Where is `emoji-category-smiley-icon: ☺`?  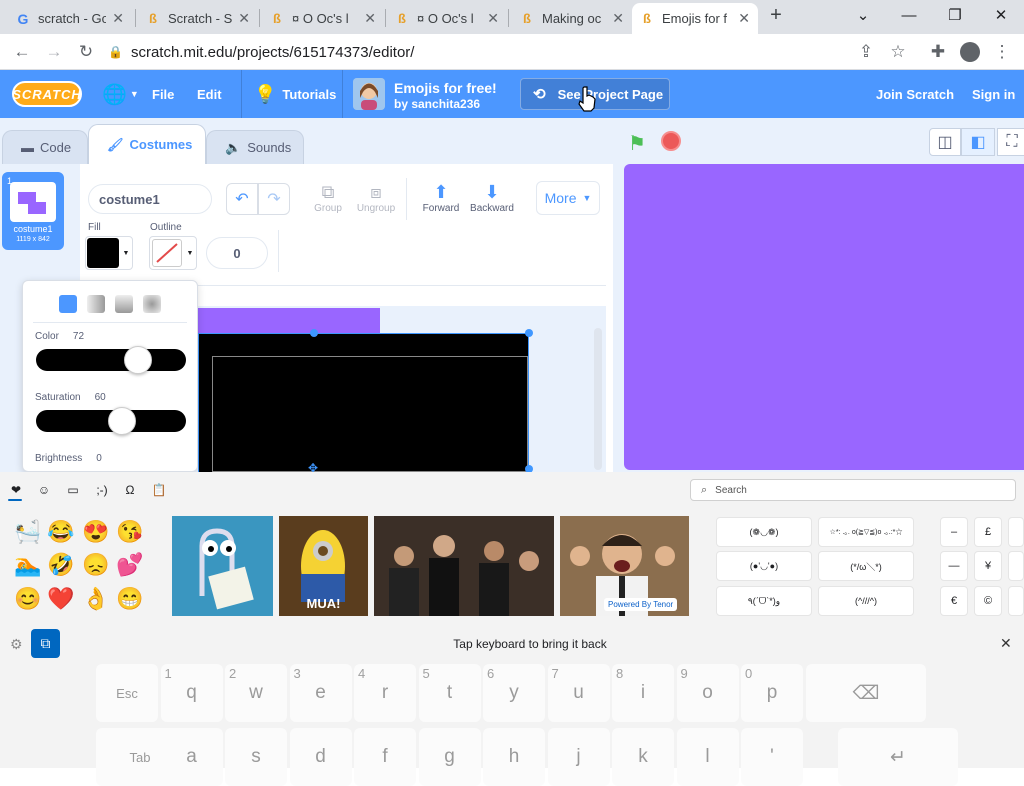 emoji-category-smiley-icon: ☺ is located at coordinates (44, 490).